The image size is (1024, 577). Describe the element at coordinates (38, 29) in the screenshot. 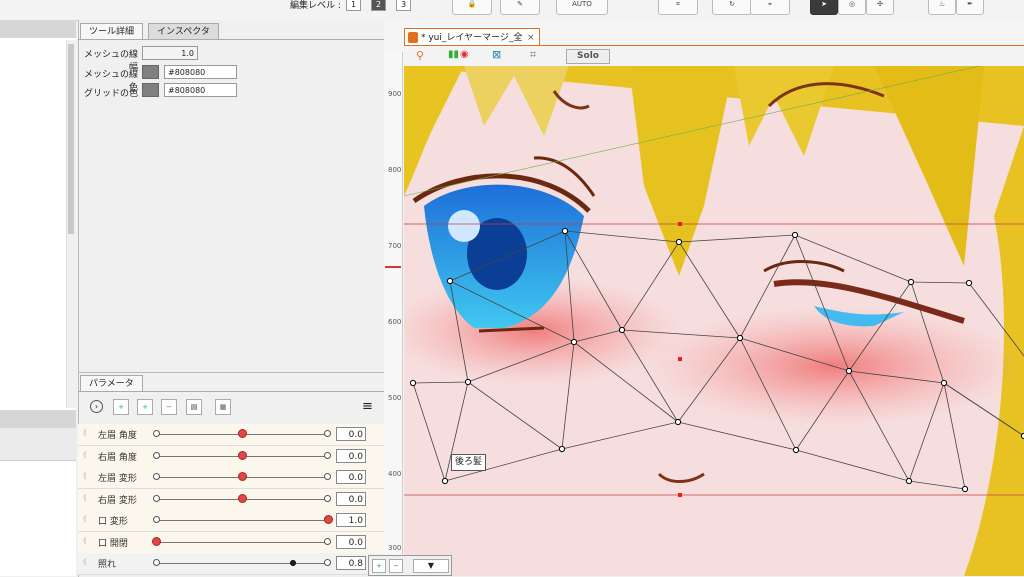

I see `left-panel-header` at that location.